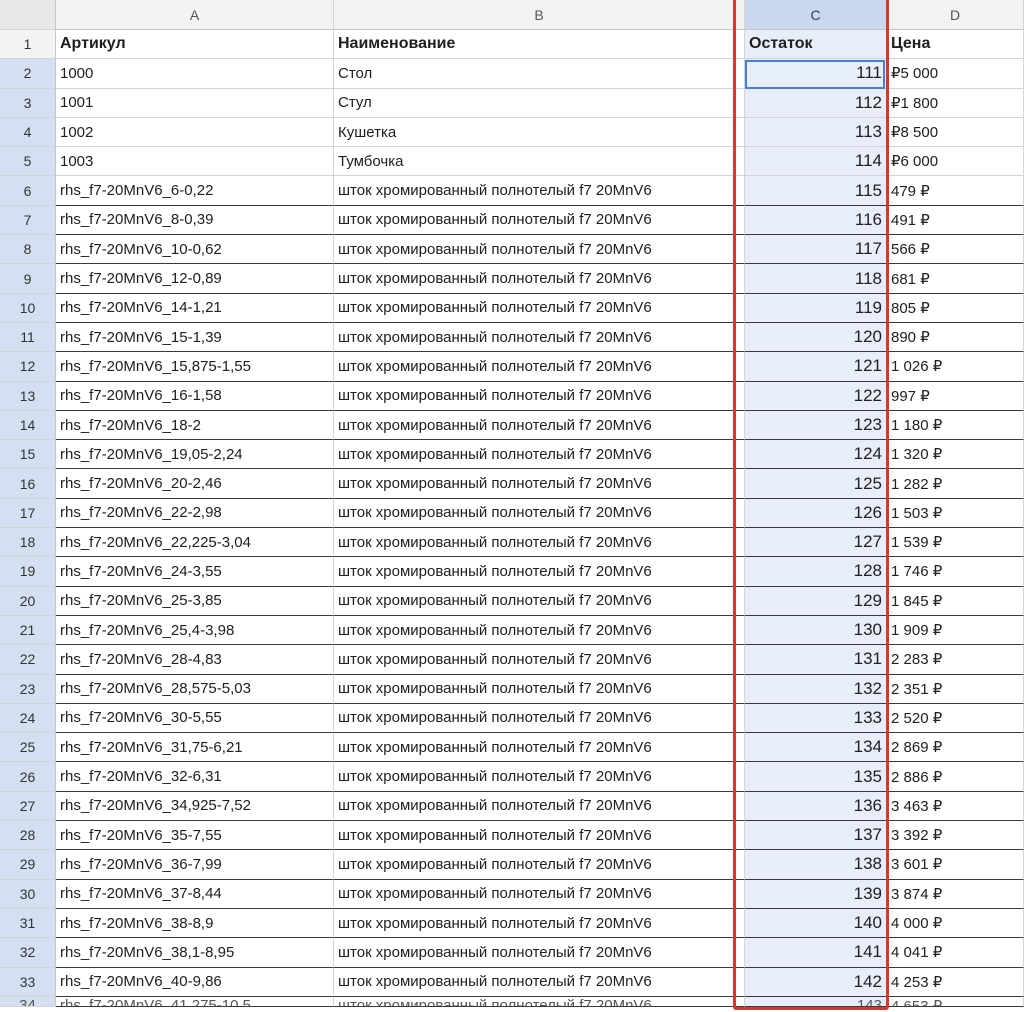 The image size is (1024, 1012). Describe the element at coordinates (816, 894) in the screenshot. I see `cell-stock: 139` at that location.